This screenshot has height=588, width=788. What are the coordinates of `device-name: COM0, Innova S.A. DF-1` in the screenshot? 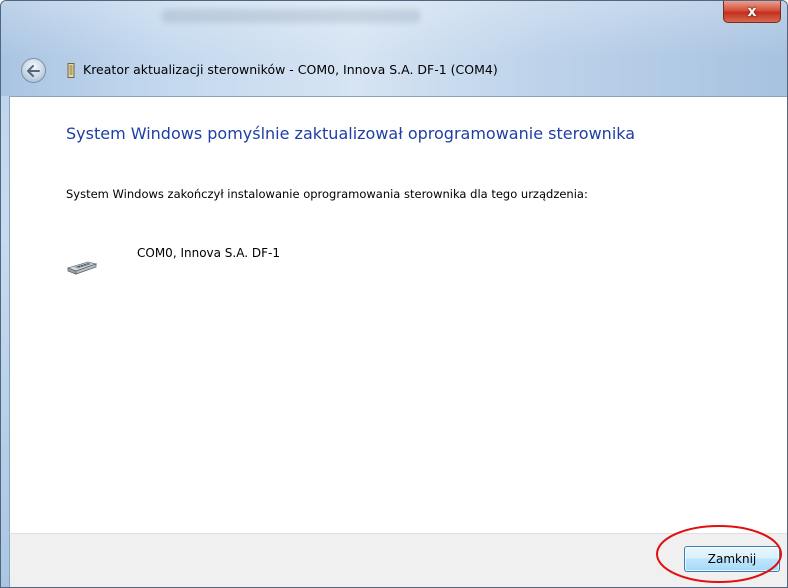 It's located at (208, 253).